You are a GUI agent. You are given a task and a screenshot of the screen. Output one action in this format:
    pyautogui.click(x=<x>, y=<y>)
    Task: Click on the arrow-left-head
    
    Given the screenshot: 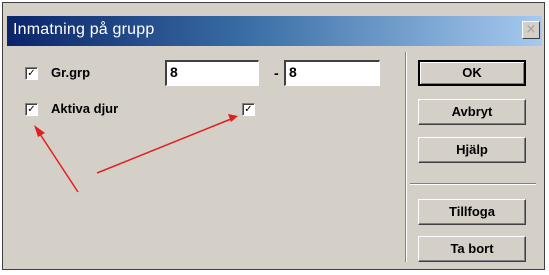 What is the action you would take?
    pyautogui.click(x=39, y=131)
    